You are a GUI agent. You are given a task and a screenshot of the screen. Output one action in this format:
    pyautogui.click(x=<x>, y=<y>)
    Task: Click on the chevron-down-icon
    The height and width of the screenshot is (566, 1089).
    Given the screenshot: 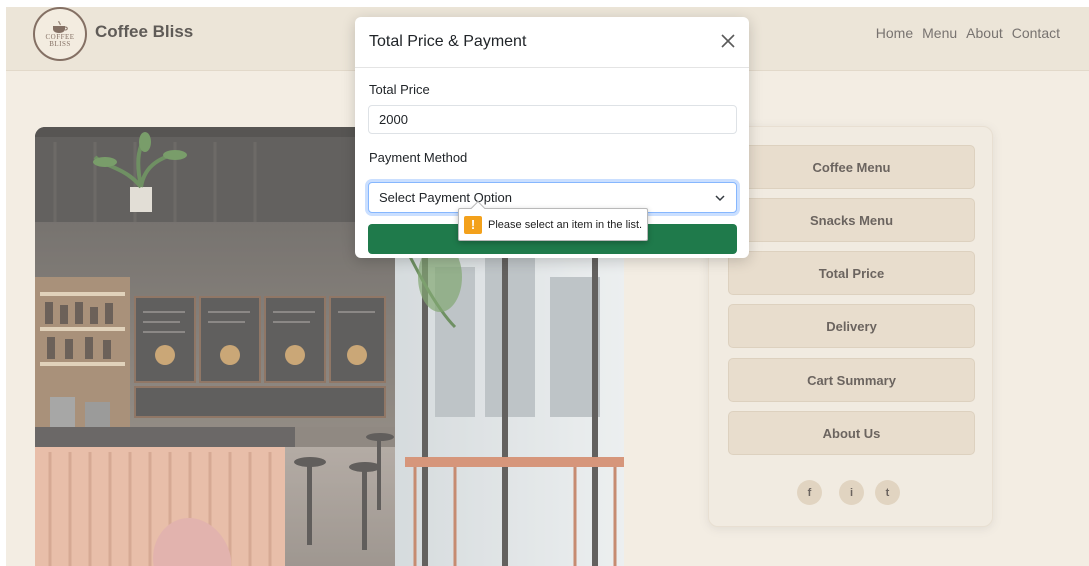 What is the action you would take?
    pyautogui.click(x=720, y=198)
    